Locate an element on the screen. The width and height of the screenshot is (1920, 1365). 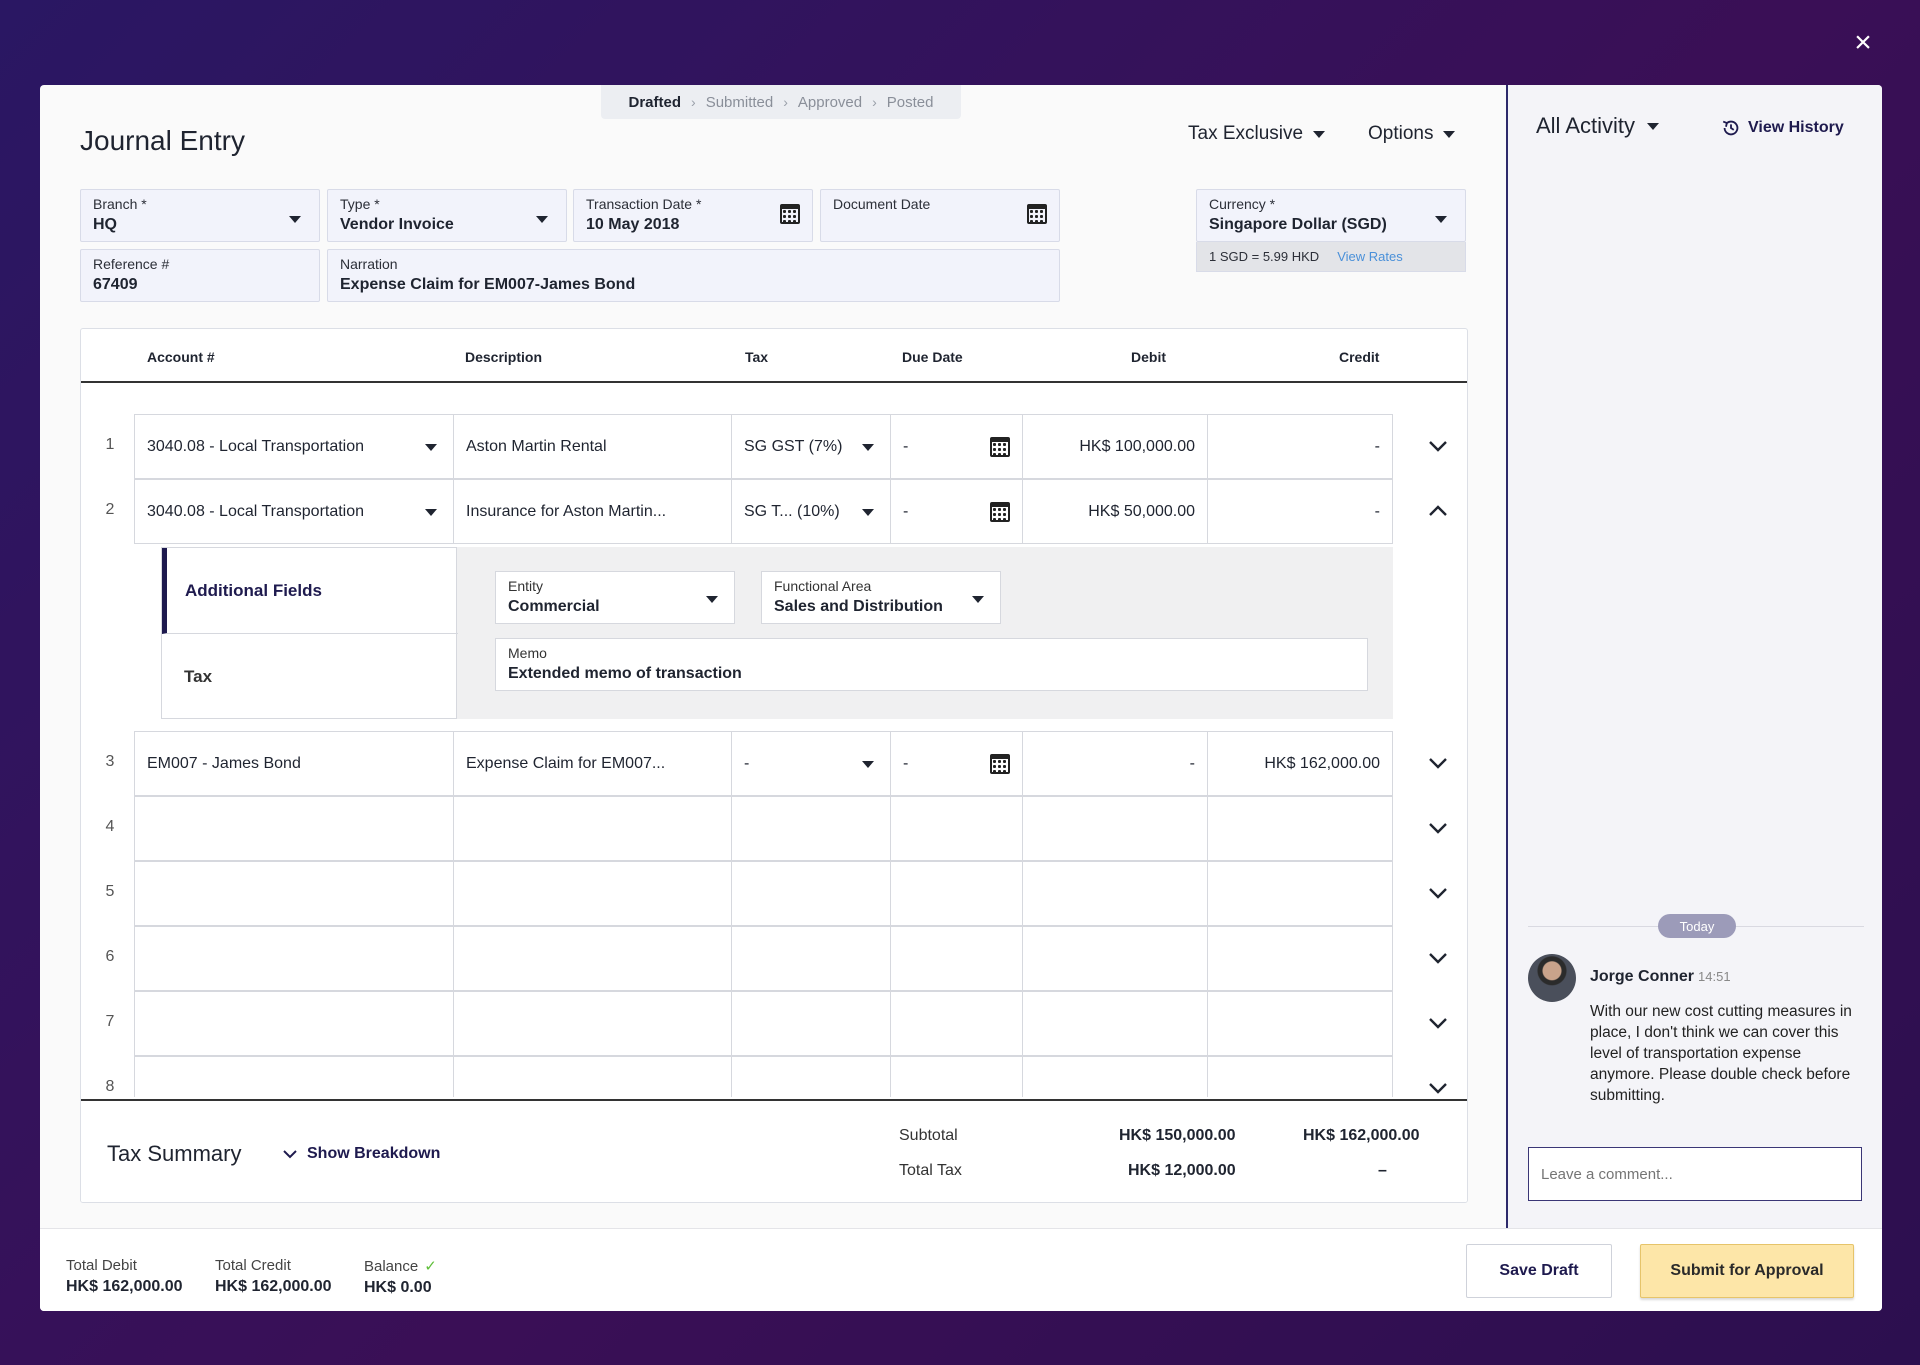
document-date-field: Document Date is located at coordinates (940, 215).